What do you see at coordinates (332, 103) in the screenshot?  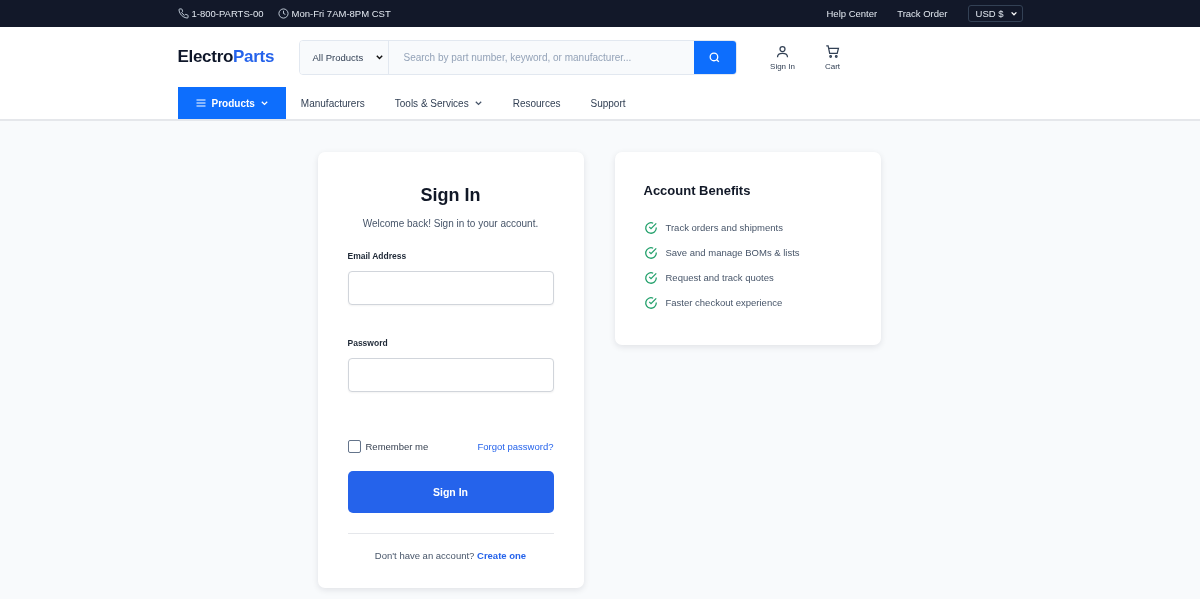 I see `nav-tab: Manufacturers` at bounding box center [332, 103].